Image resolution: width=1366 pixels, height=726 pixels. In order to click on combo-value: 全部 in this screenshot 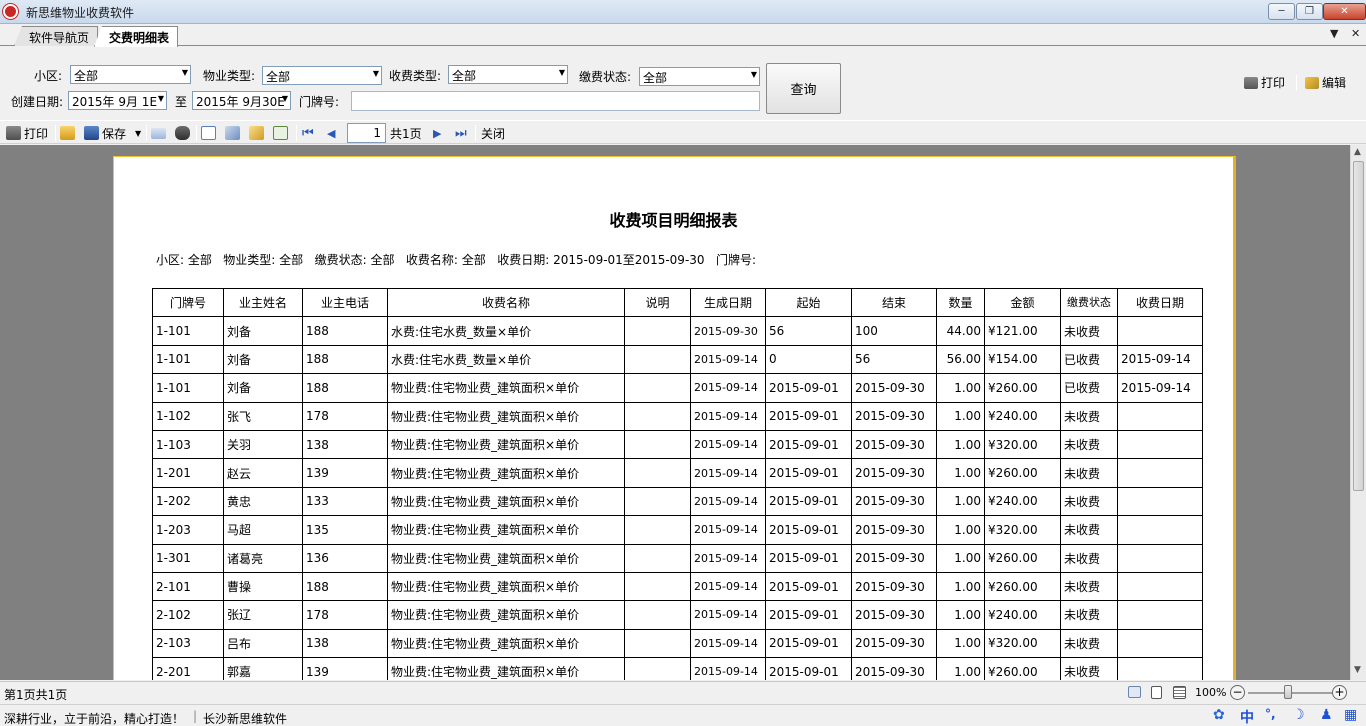, I will do `click(86, 76)`.